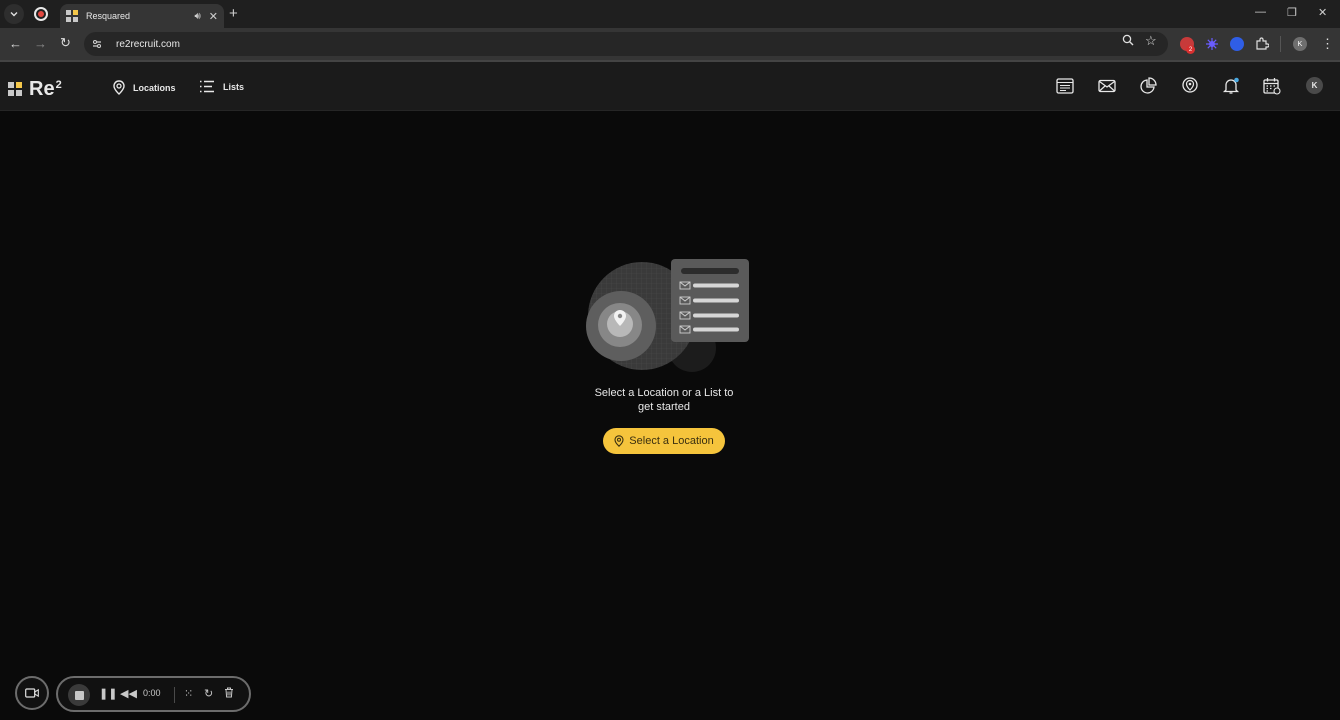 The height and width of the screenshot is (720, 1340). What do you see at coordinates (174, 695) in the screenshot?
I see `recorder-separator` at bounding box center [174, 695].